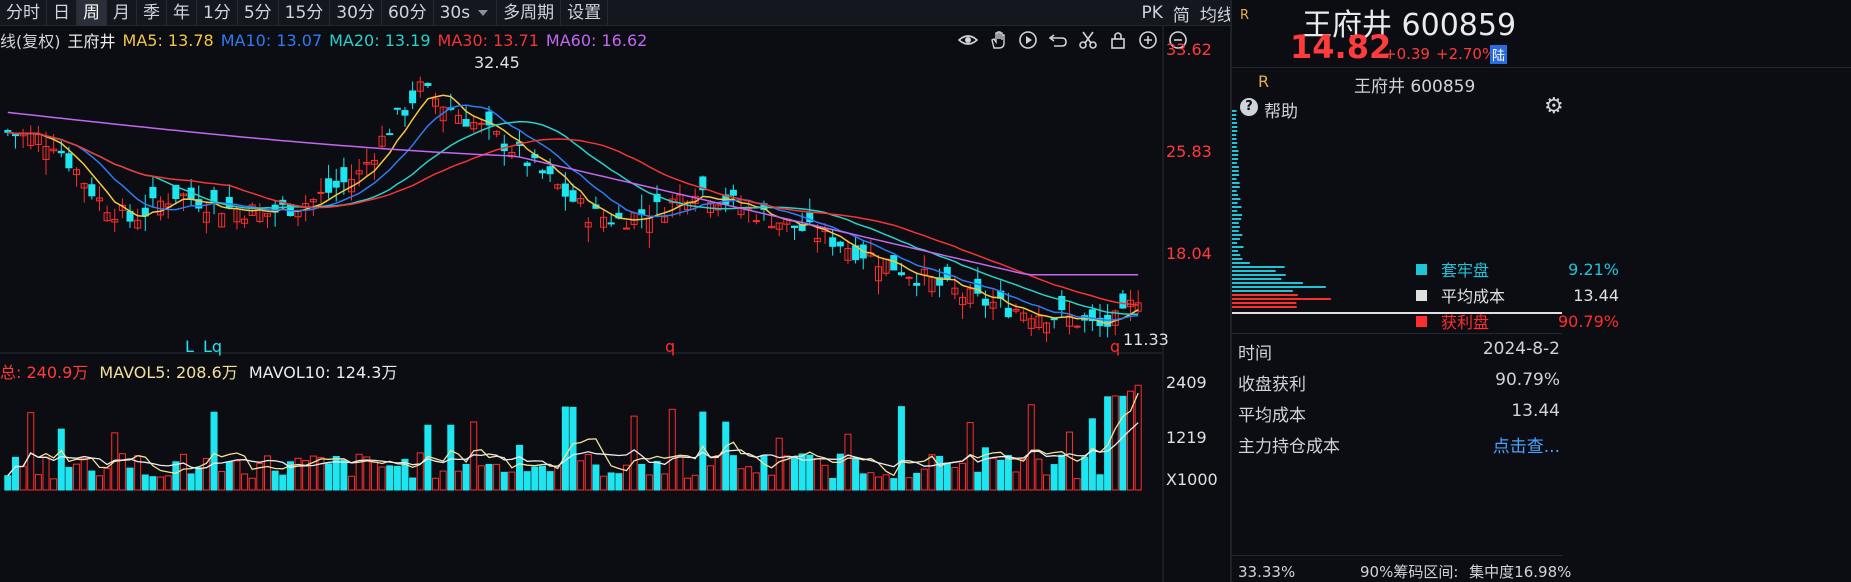 Image resolution: width=1851 pixels, height=582 pixels. Describe the element at coordinates (1189, 151) in the screenshot. I see `price-tick: 25.83` at that location.